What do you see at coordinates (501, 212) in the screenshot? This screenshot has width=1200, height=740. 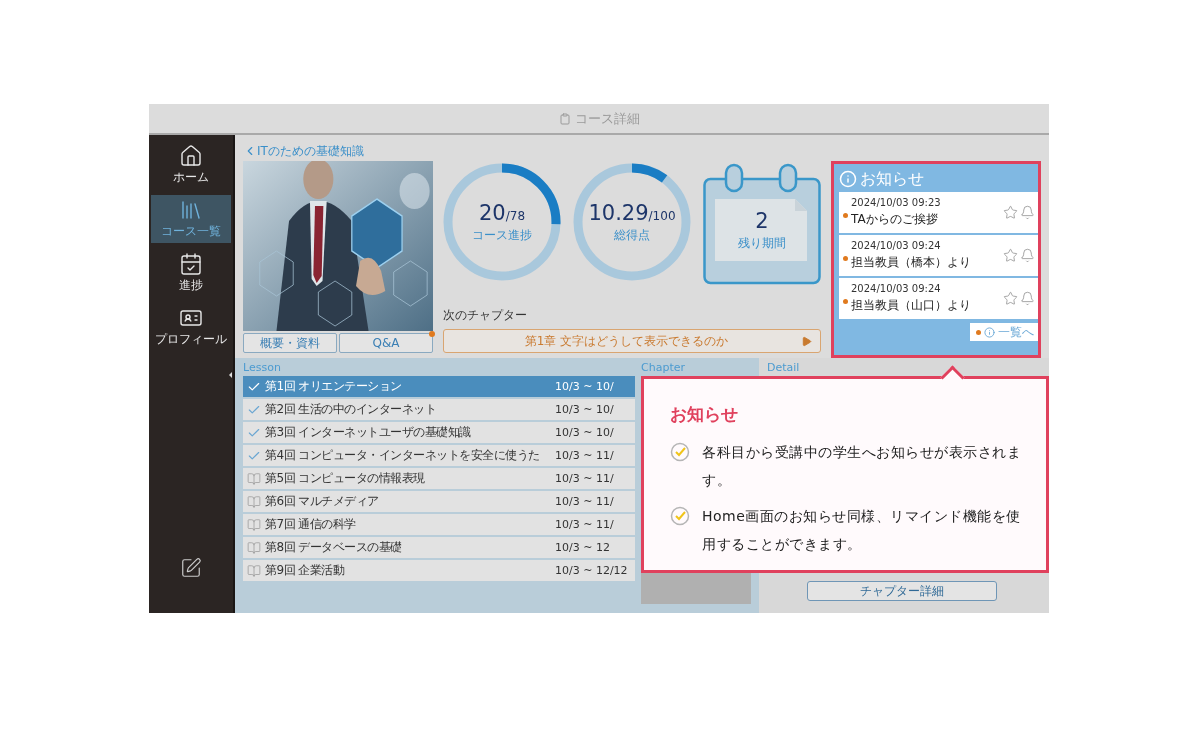 I see `metric-value: 20/78` at bounding box center [501, 212].